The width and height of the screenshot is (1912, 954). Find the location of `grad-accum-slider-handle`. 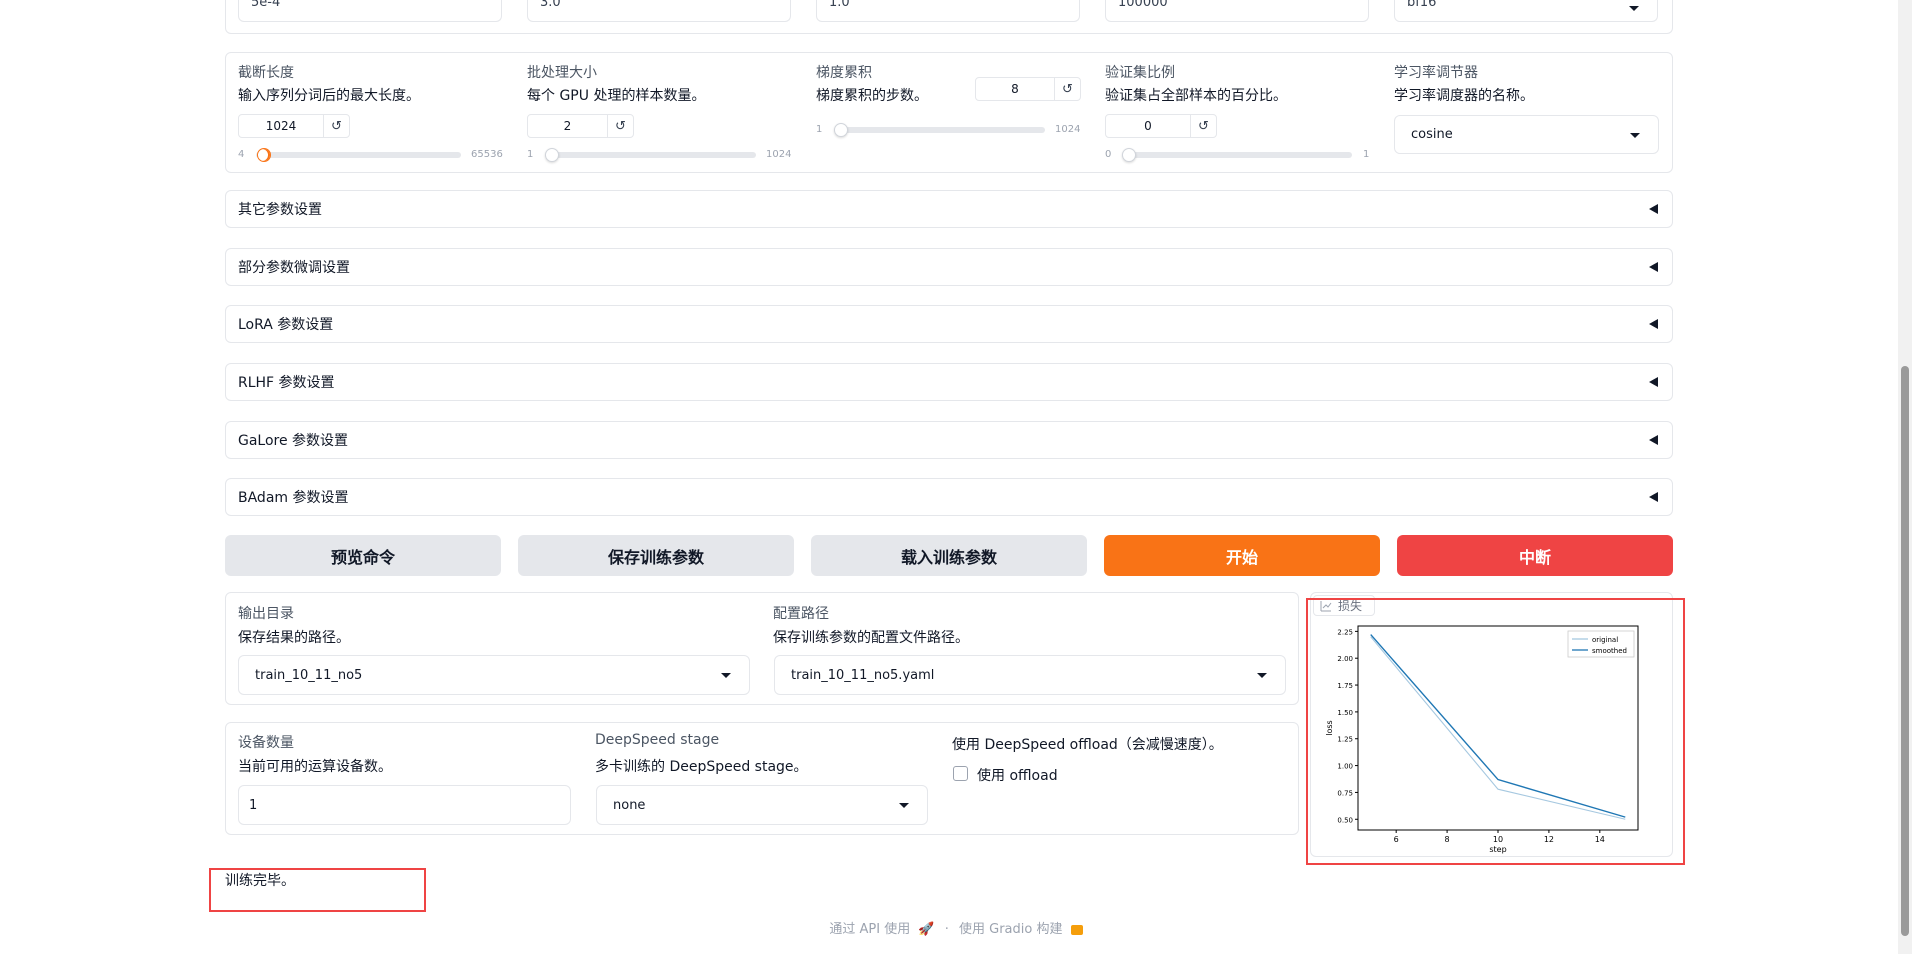

grad-accum-slider-handle is located at coordinates (841, 130).